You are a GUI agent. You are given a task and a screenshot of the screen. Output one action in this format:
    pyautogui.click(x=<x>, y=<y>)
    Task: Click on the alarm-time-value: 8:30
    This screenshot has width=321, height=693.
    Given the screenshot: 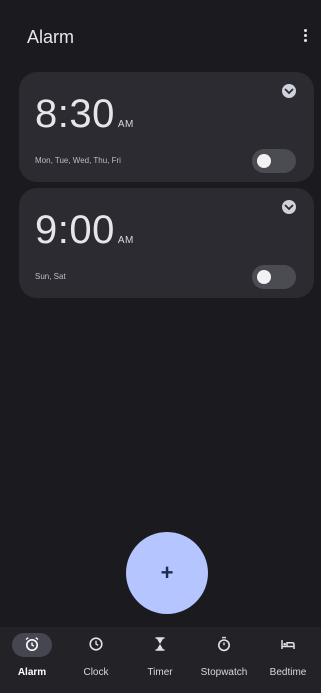 What is the action you would take?
    pyautogui.click(x=75, y=114)
    